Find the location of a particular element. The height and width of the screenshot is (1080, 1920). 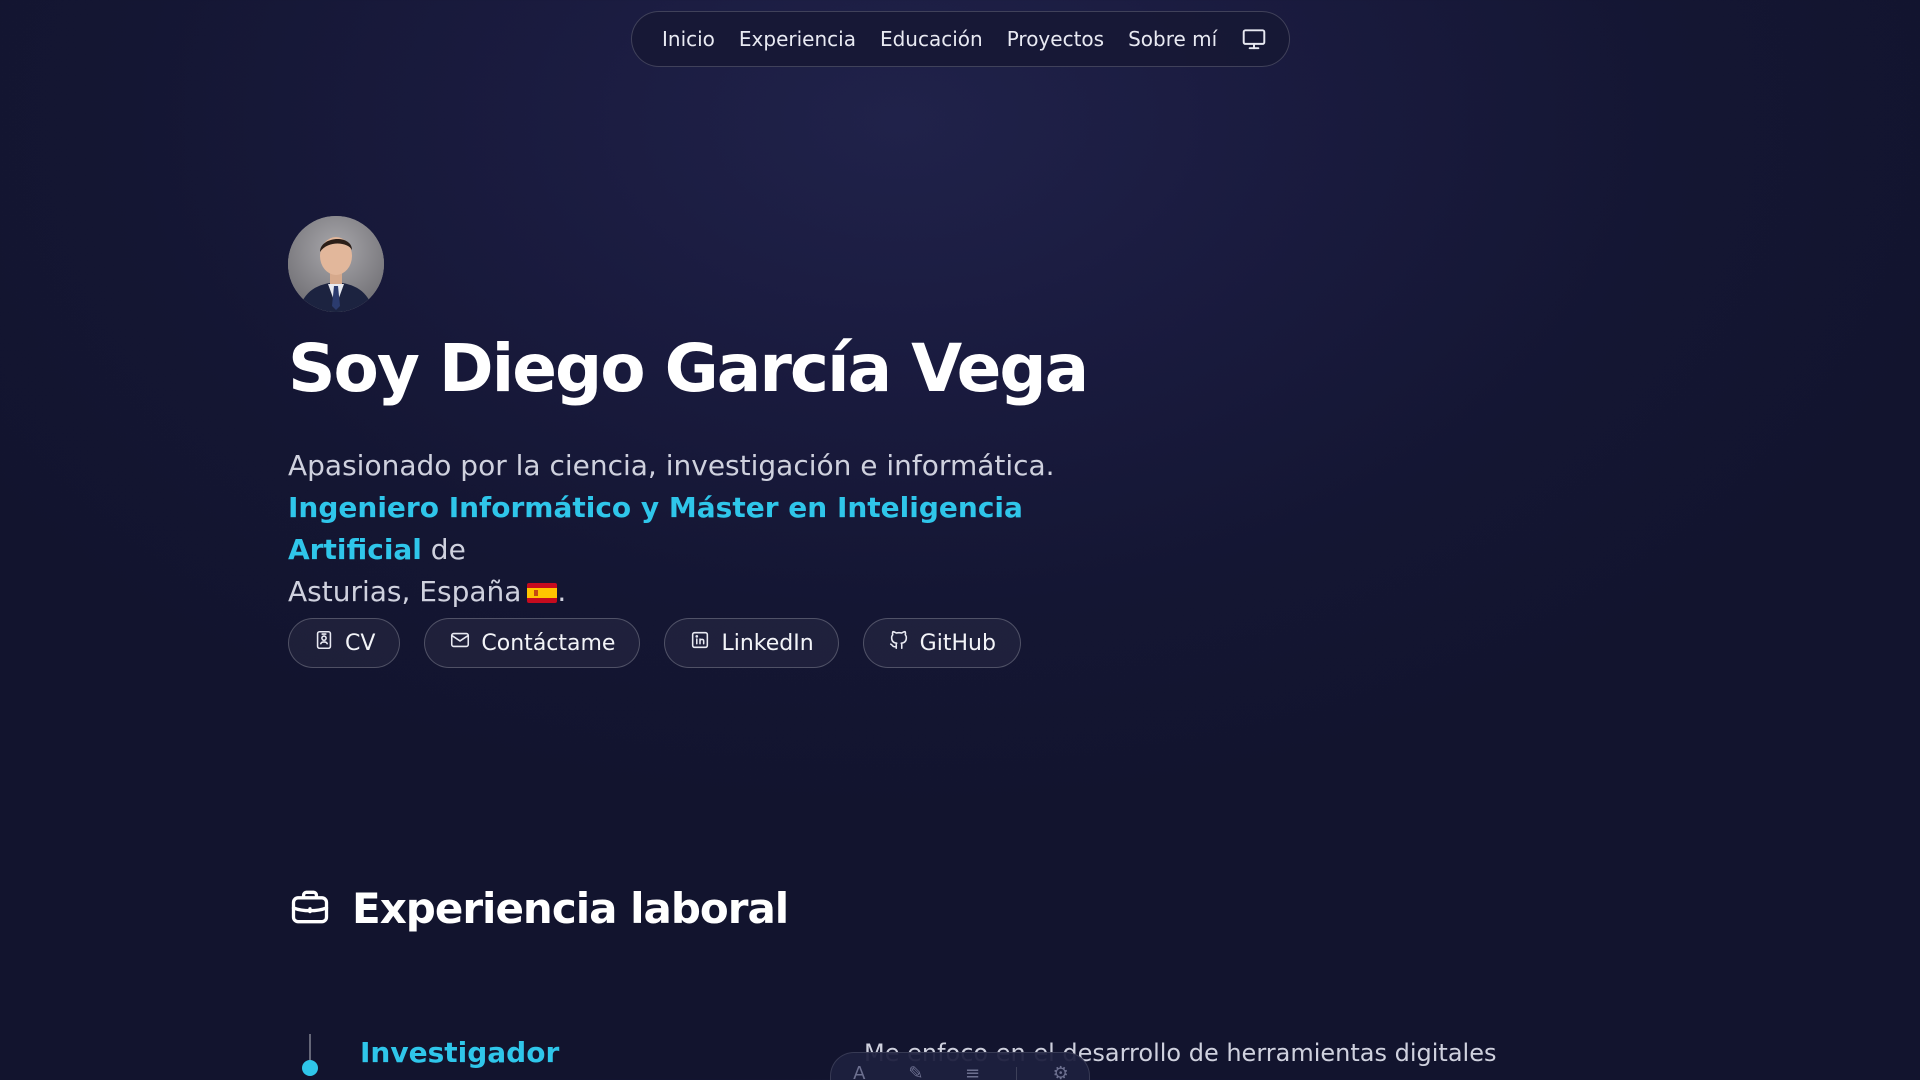

section-title: Experiencia laboral is located at coordinates (570, 908).